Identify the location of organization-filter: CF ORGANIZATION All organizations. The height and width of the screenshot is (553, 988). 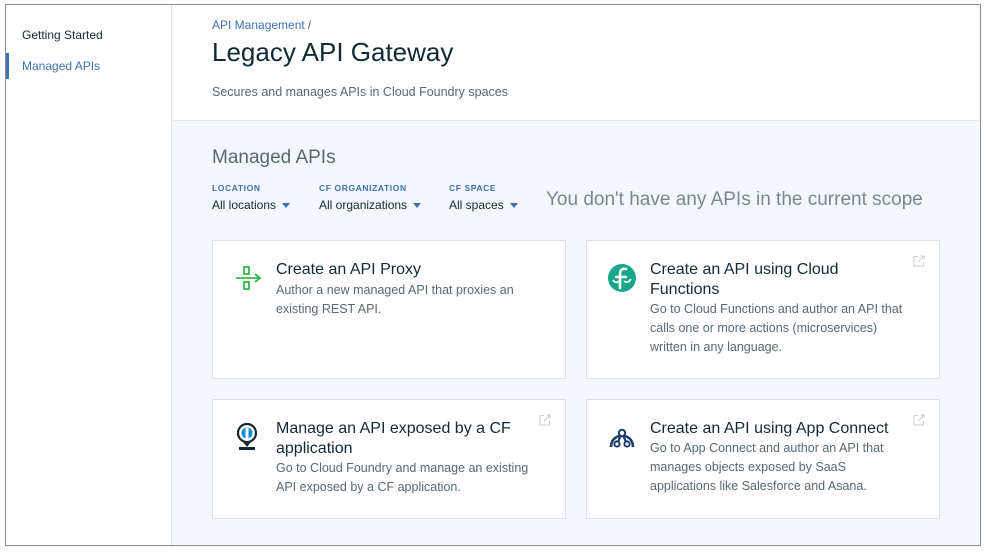
(370, 197).